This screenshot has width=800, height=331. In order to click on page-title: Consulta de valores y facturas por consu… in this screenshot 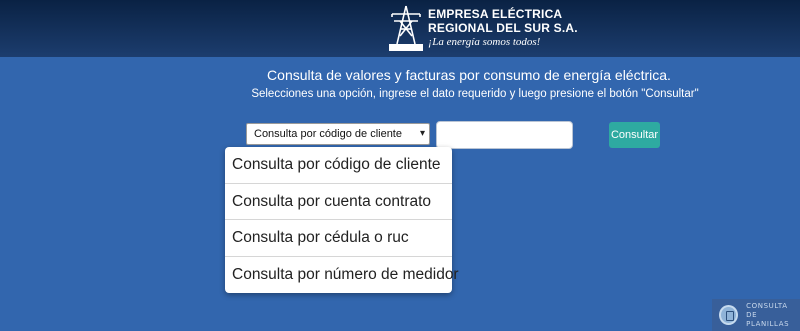, I will do `click(469, 75)`.